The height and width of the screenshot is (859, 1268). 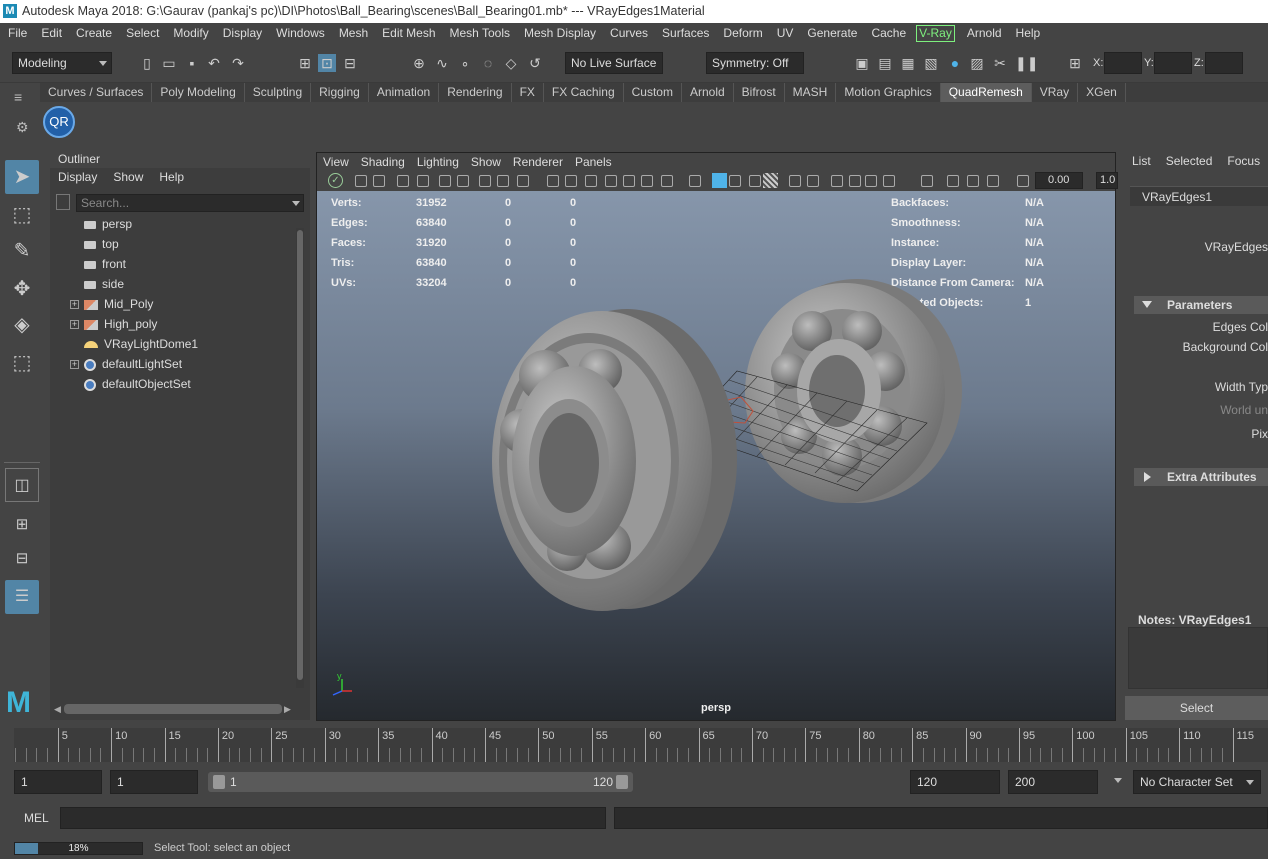 I want to click on xray-joints-icon, so click(x=871, y=181).